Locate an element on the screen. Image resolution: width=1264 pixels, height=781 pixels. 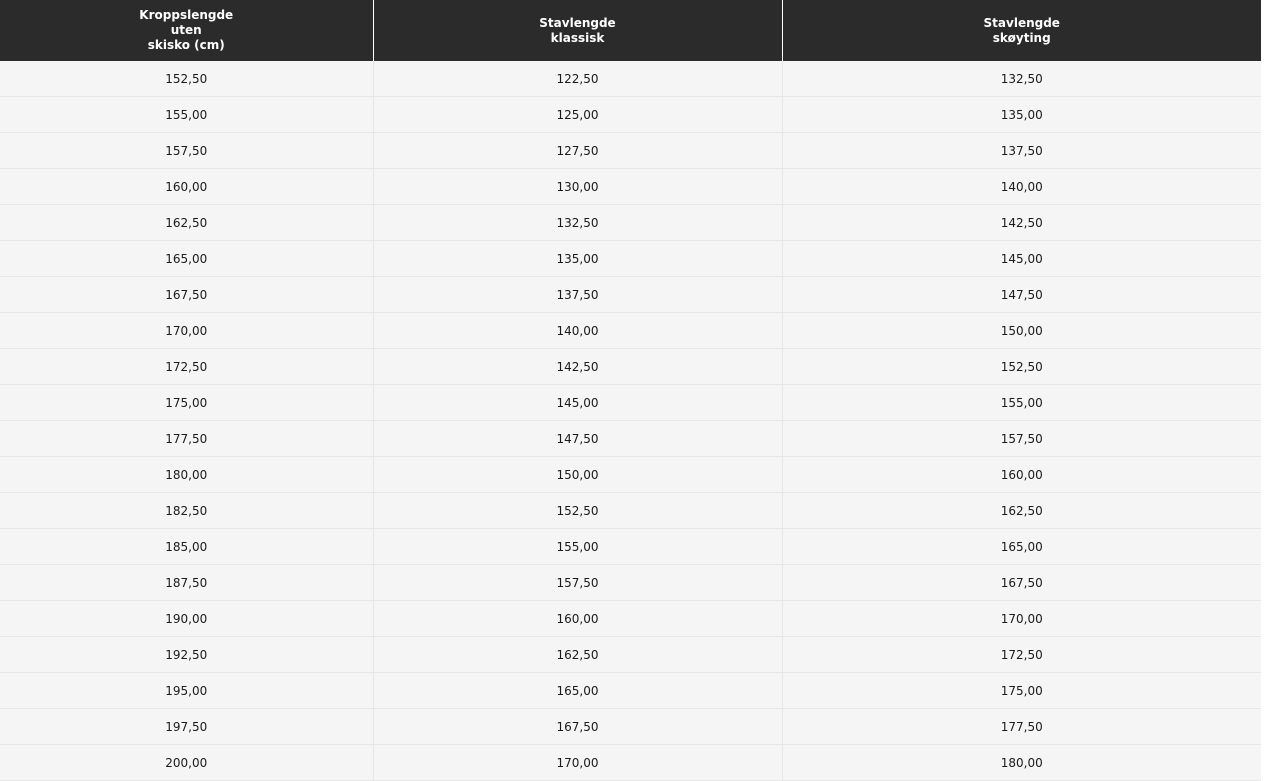
table-row: 155,00 125,00 135,00 is located at coordinates (630, 114).